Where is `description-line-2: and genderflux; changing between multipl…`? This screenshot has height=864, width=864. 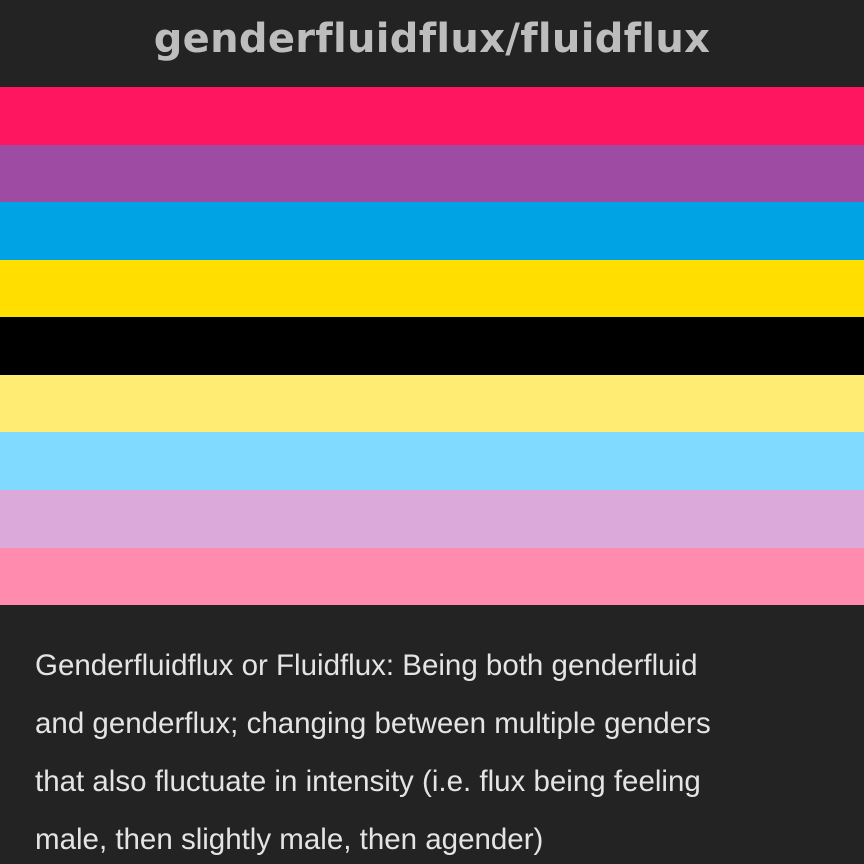
description-line-2: and genderflux; changing between multipl… is located at coordinates (373, 723).